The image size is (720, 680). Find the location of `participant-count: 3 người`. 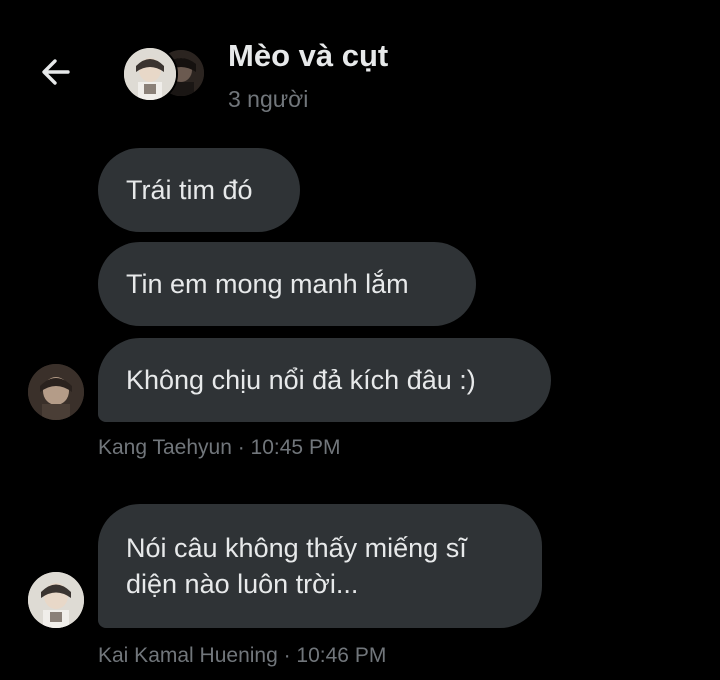

participant-count: 3 người is located at coordinates (268, 99).